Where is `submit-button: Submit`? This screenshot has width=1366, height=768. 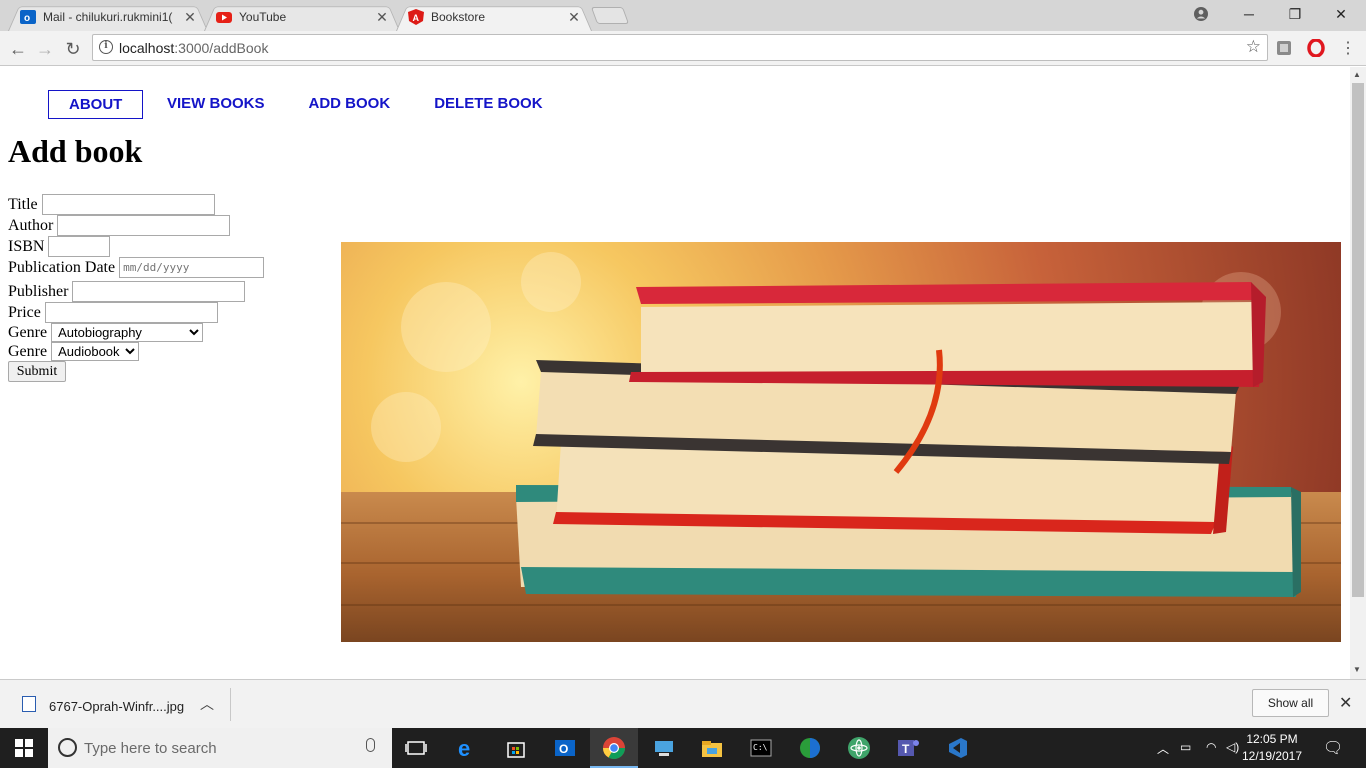
submit-button: Submit is located at coordinates (37, 371).